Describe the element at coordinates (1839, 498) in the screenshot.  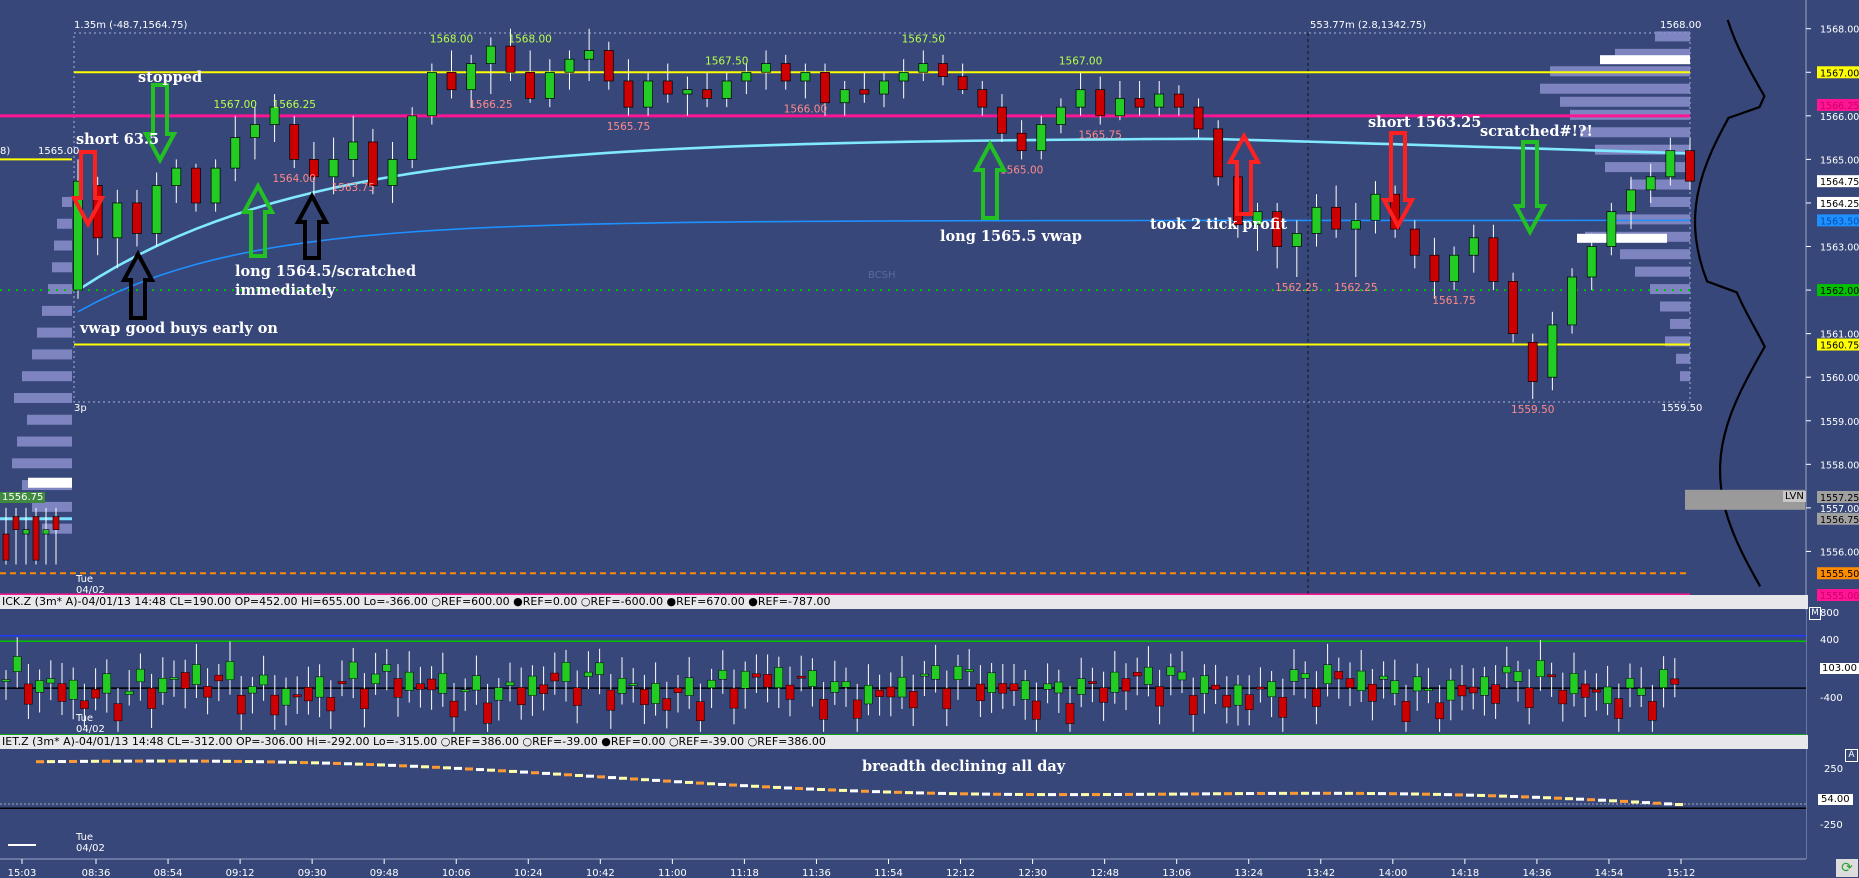
I see `price-marker-label: 1557.25` at that location.